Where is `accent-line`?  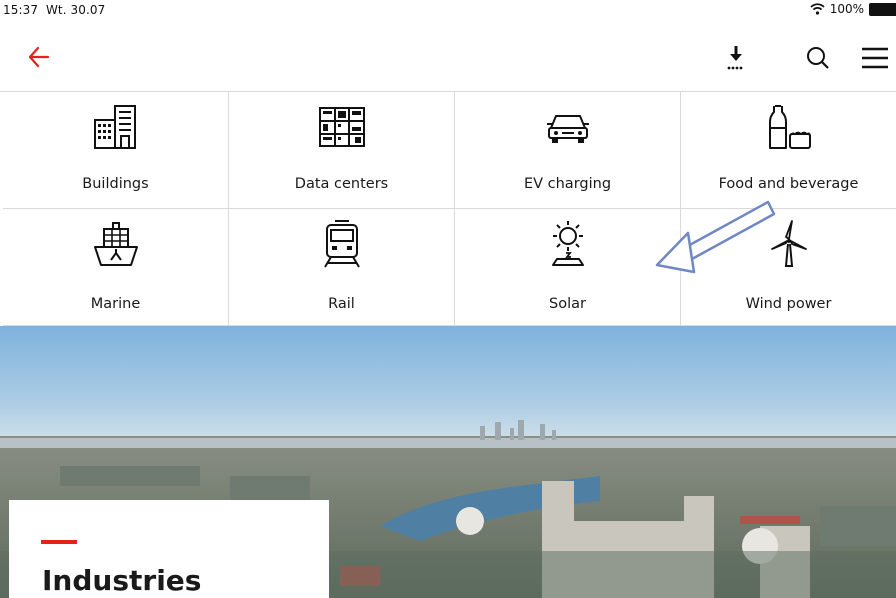 accent-line is located at coordinates (59, 542).